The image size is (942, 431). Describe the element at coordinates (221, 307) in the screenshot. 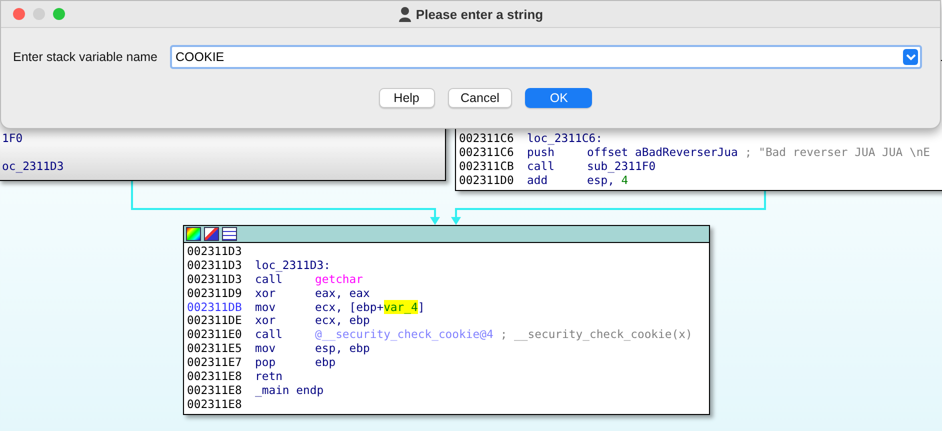

I see `address: 002311DB` at that location.